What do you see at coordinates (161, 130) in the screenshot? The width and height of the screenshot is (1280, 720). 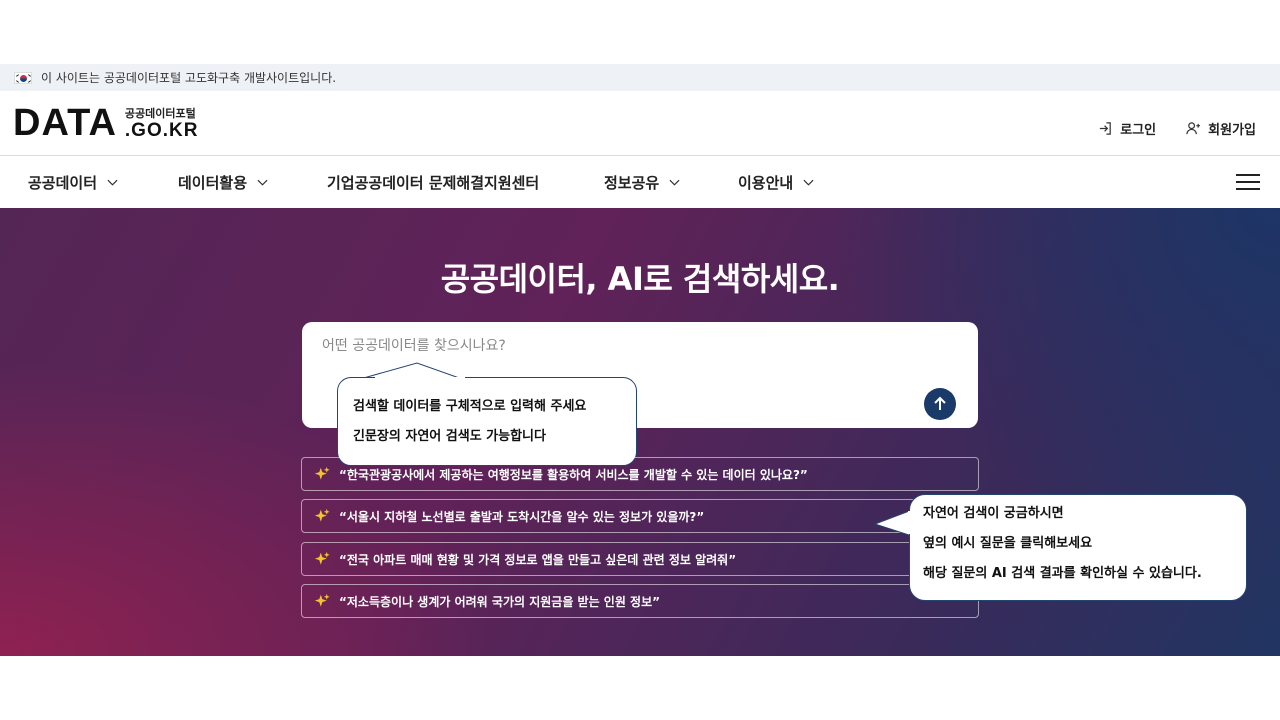 I see `logo-domain-text: .GO.KR` at bounding box center [161, 130].